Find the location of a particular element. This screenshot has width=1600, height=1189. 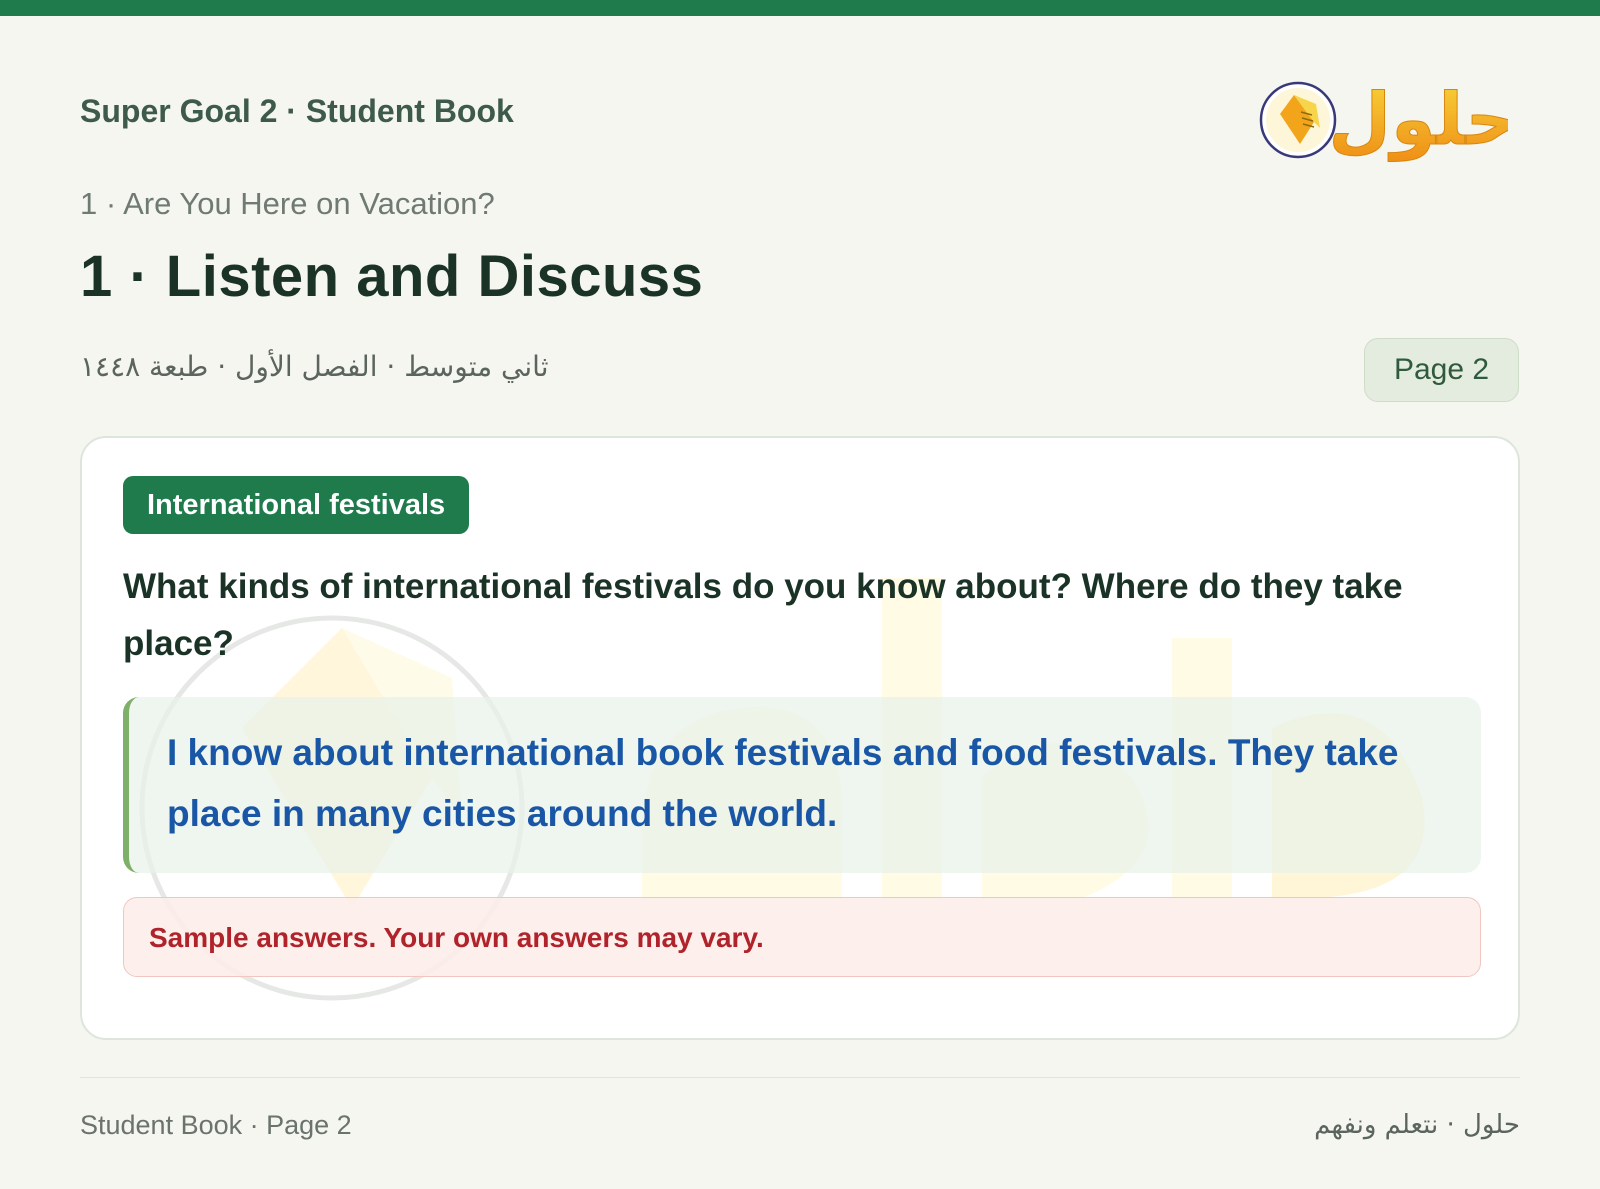

grade-line: ثاني متوسط · الفصل الأول · طبعة ١٤٤٨ is located at coordinates (314, 366).